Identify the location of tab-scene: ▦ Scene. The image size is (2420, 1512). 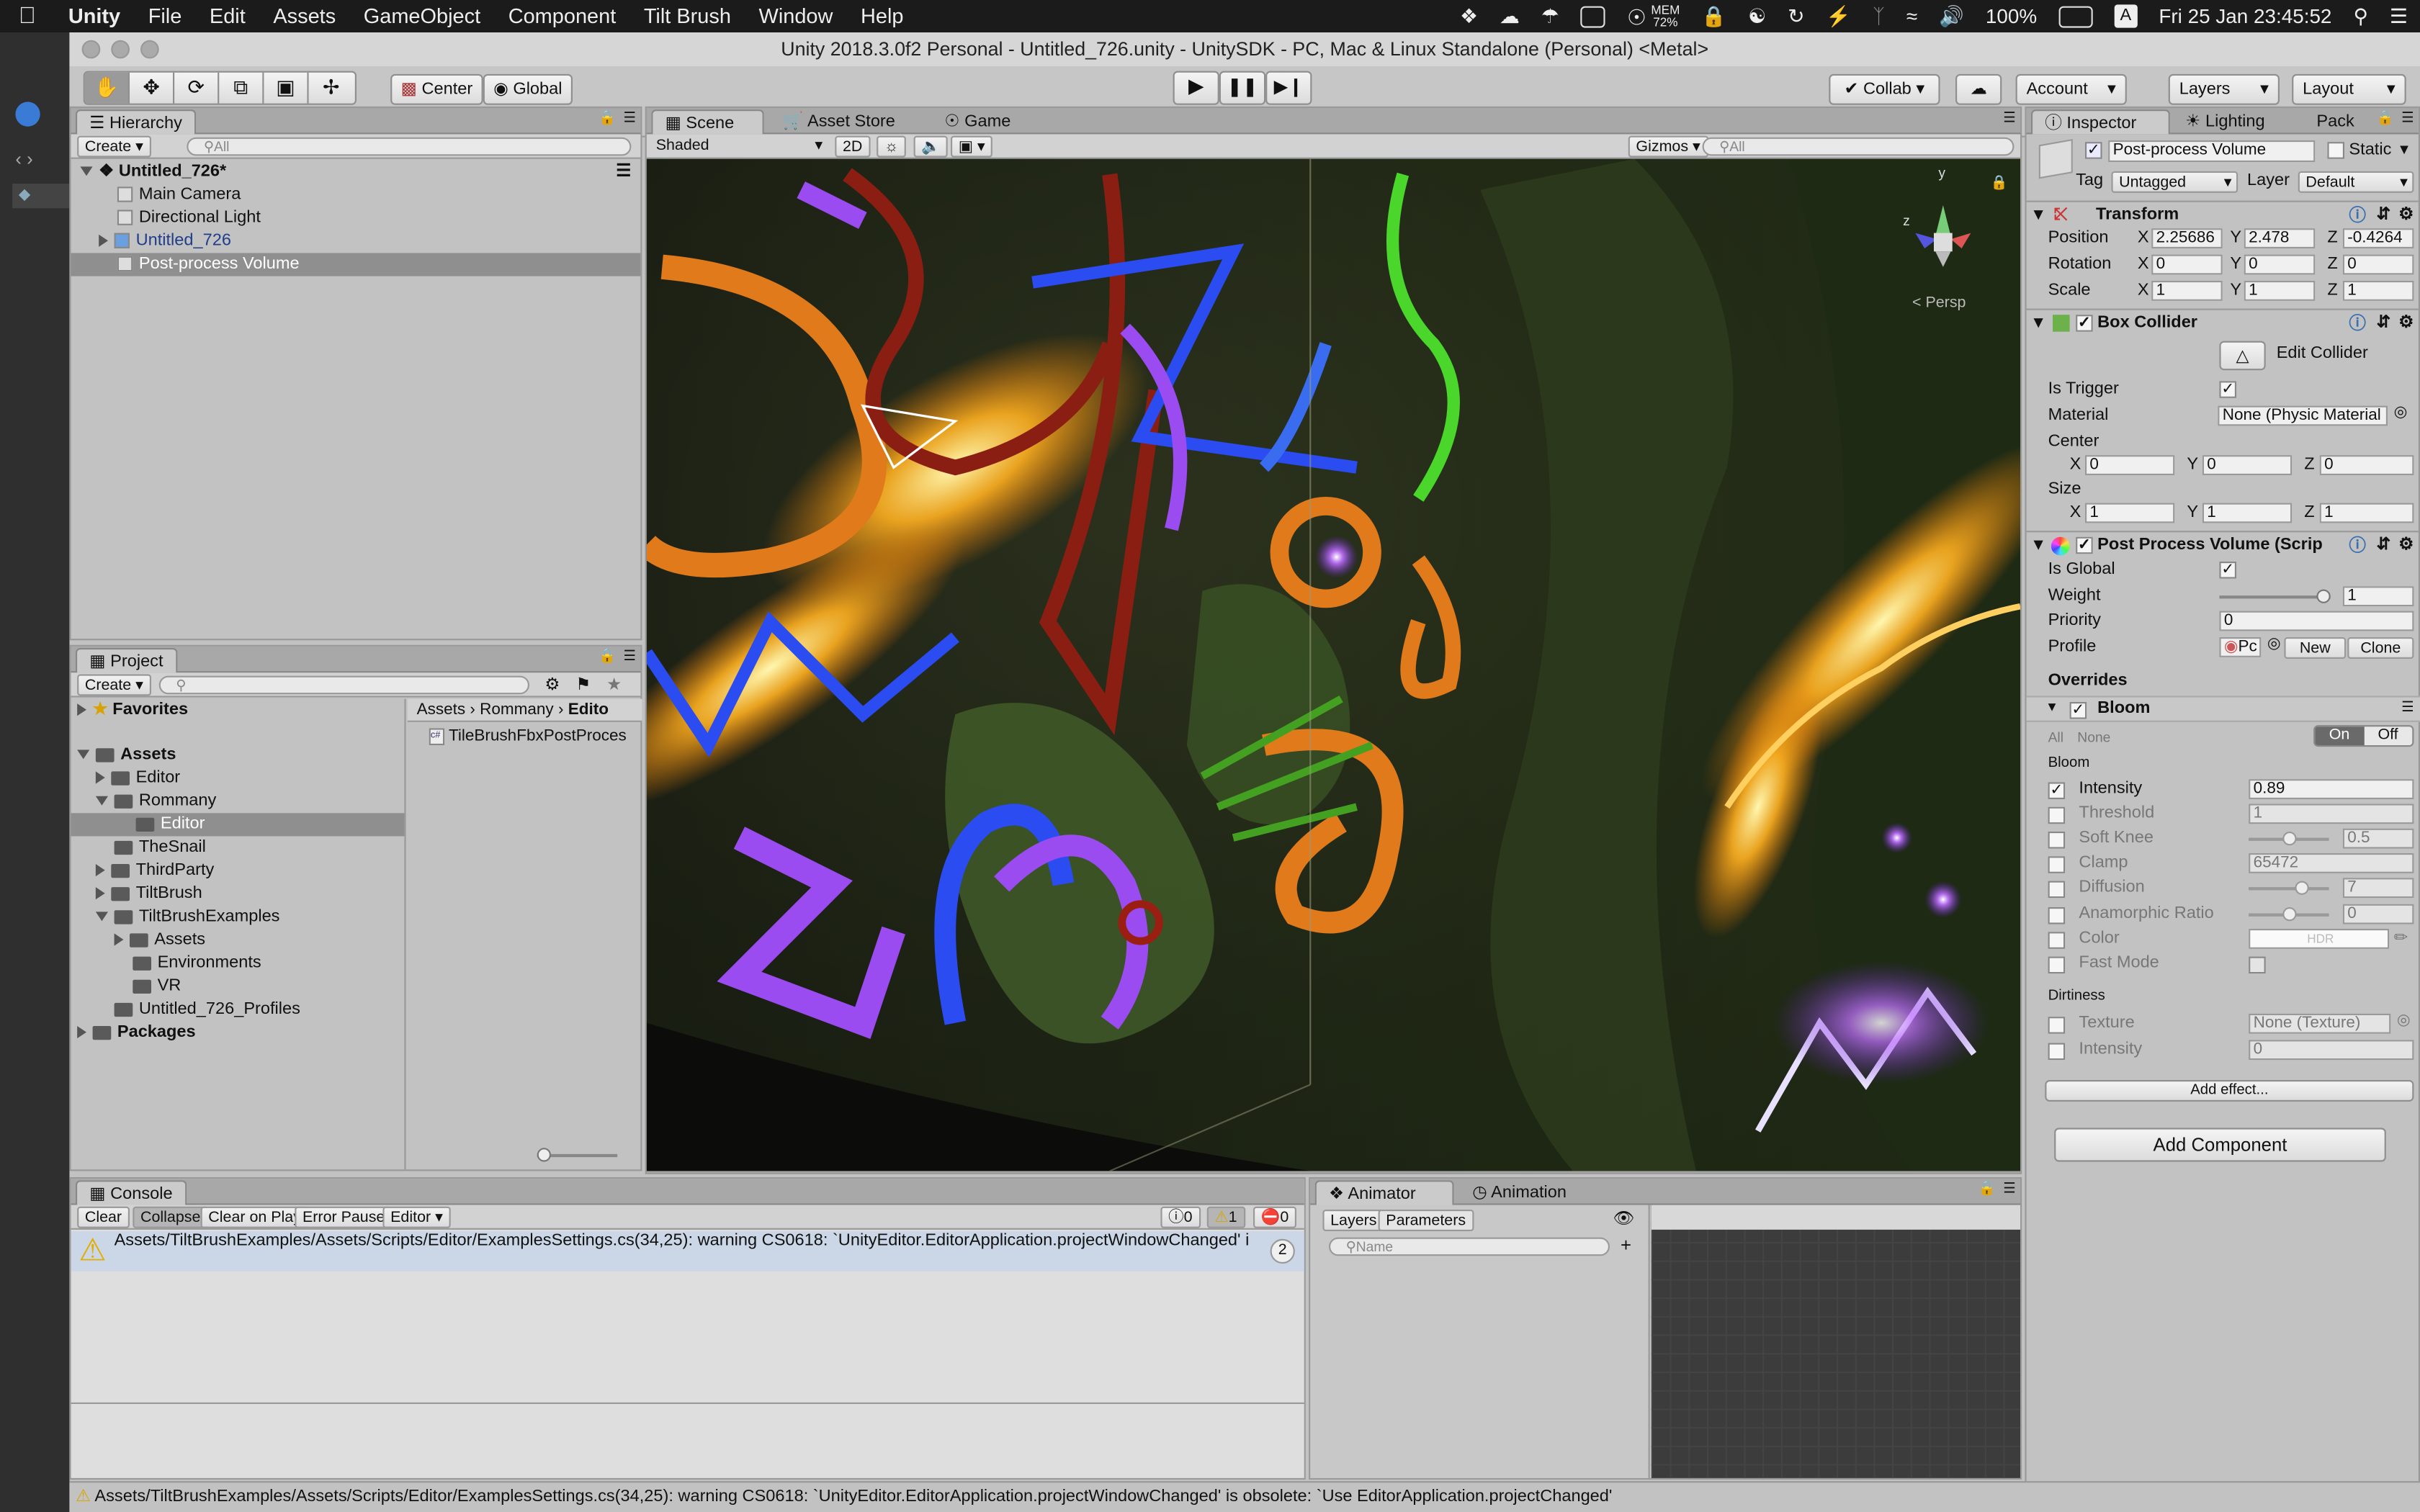
(707, 122).